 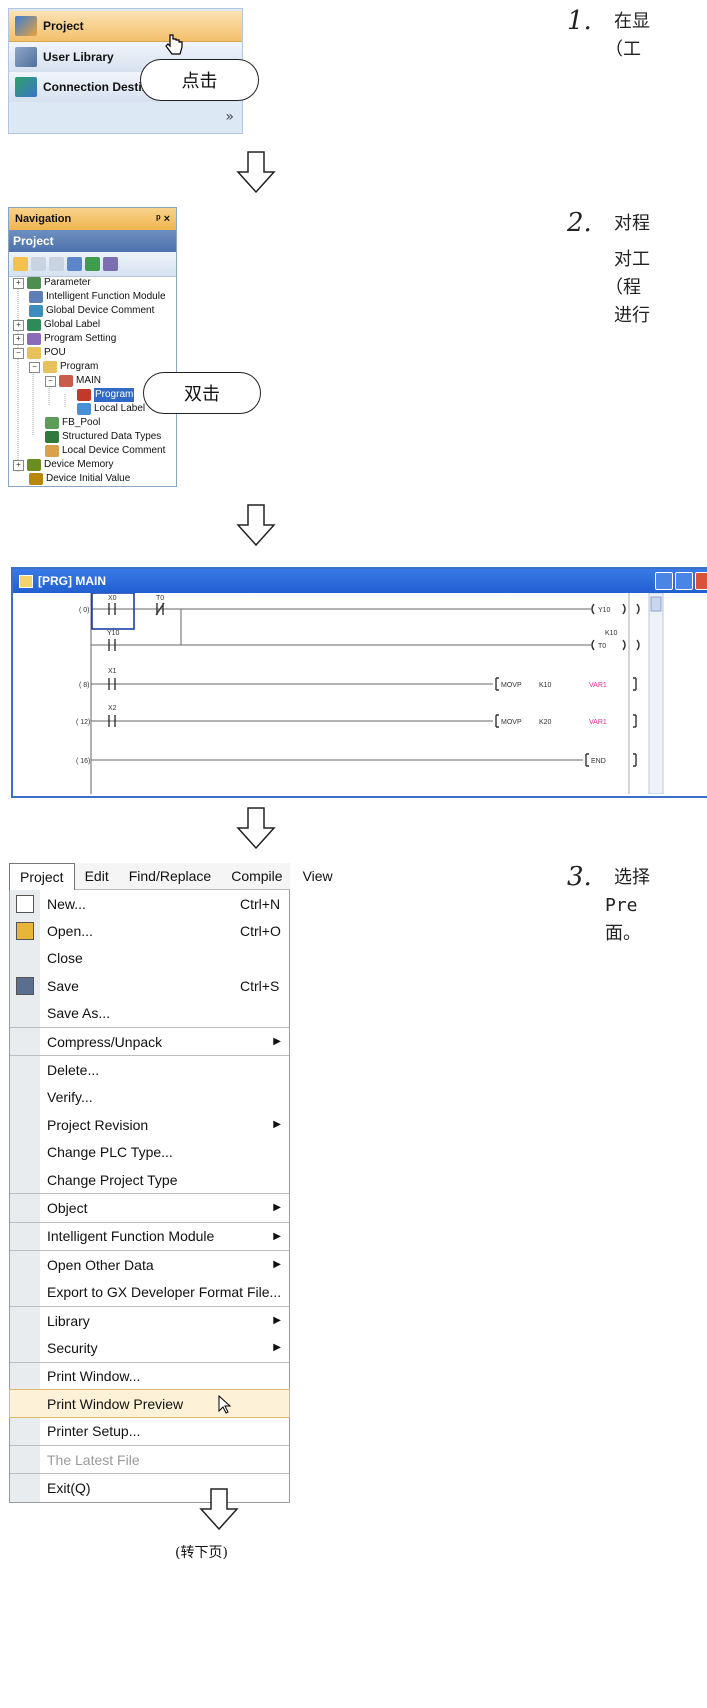 I want to click on step-text-line: 对工, so click(x=632, y=259).